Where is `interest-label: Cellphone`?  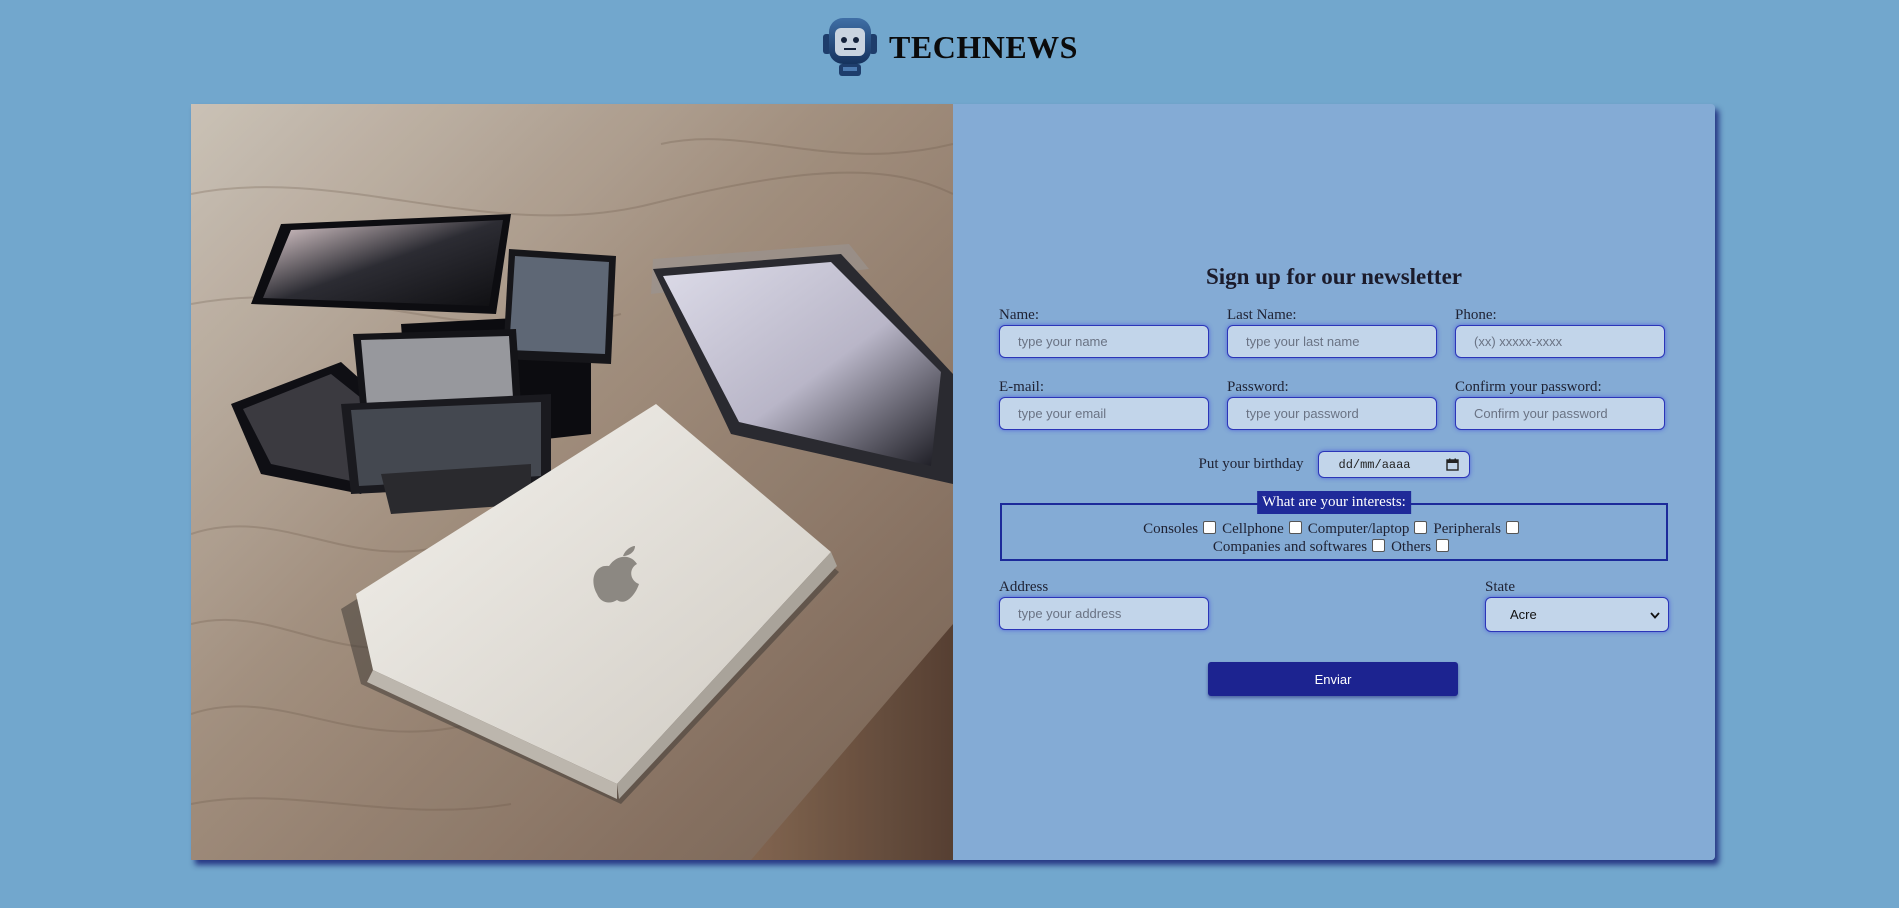
interest-label: Cellphone is located at coordinates (1253, 529).